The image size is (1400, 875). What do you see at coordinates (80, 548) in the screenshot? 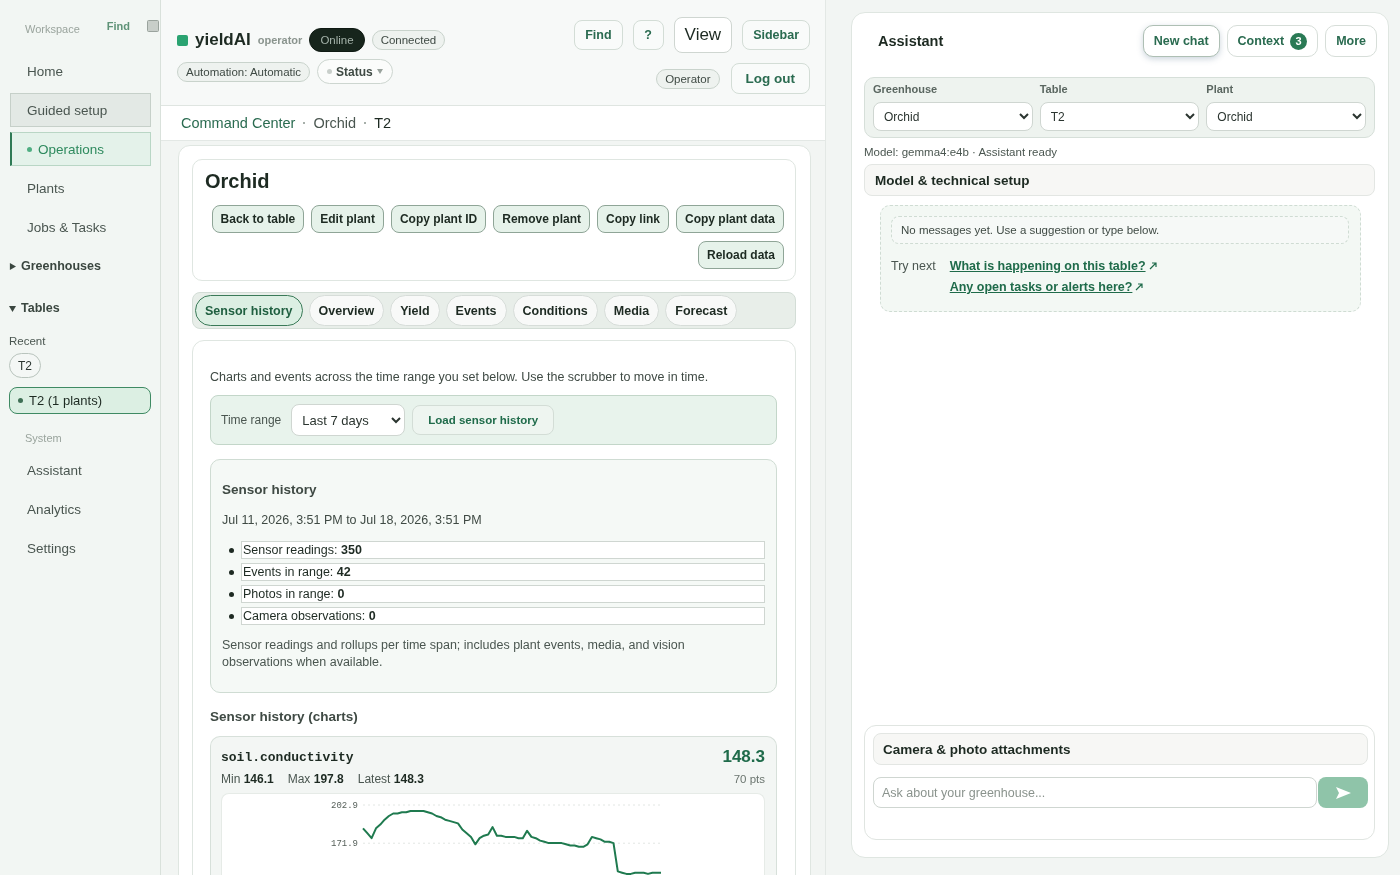
I see `nav-item: Settings` at bounding box center [80, 548].